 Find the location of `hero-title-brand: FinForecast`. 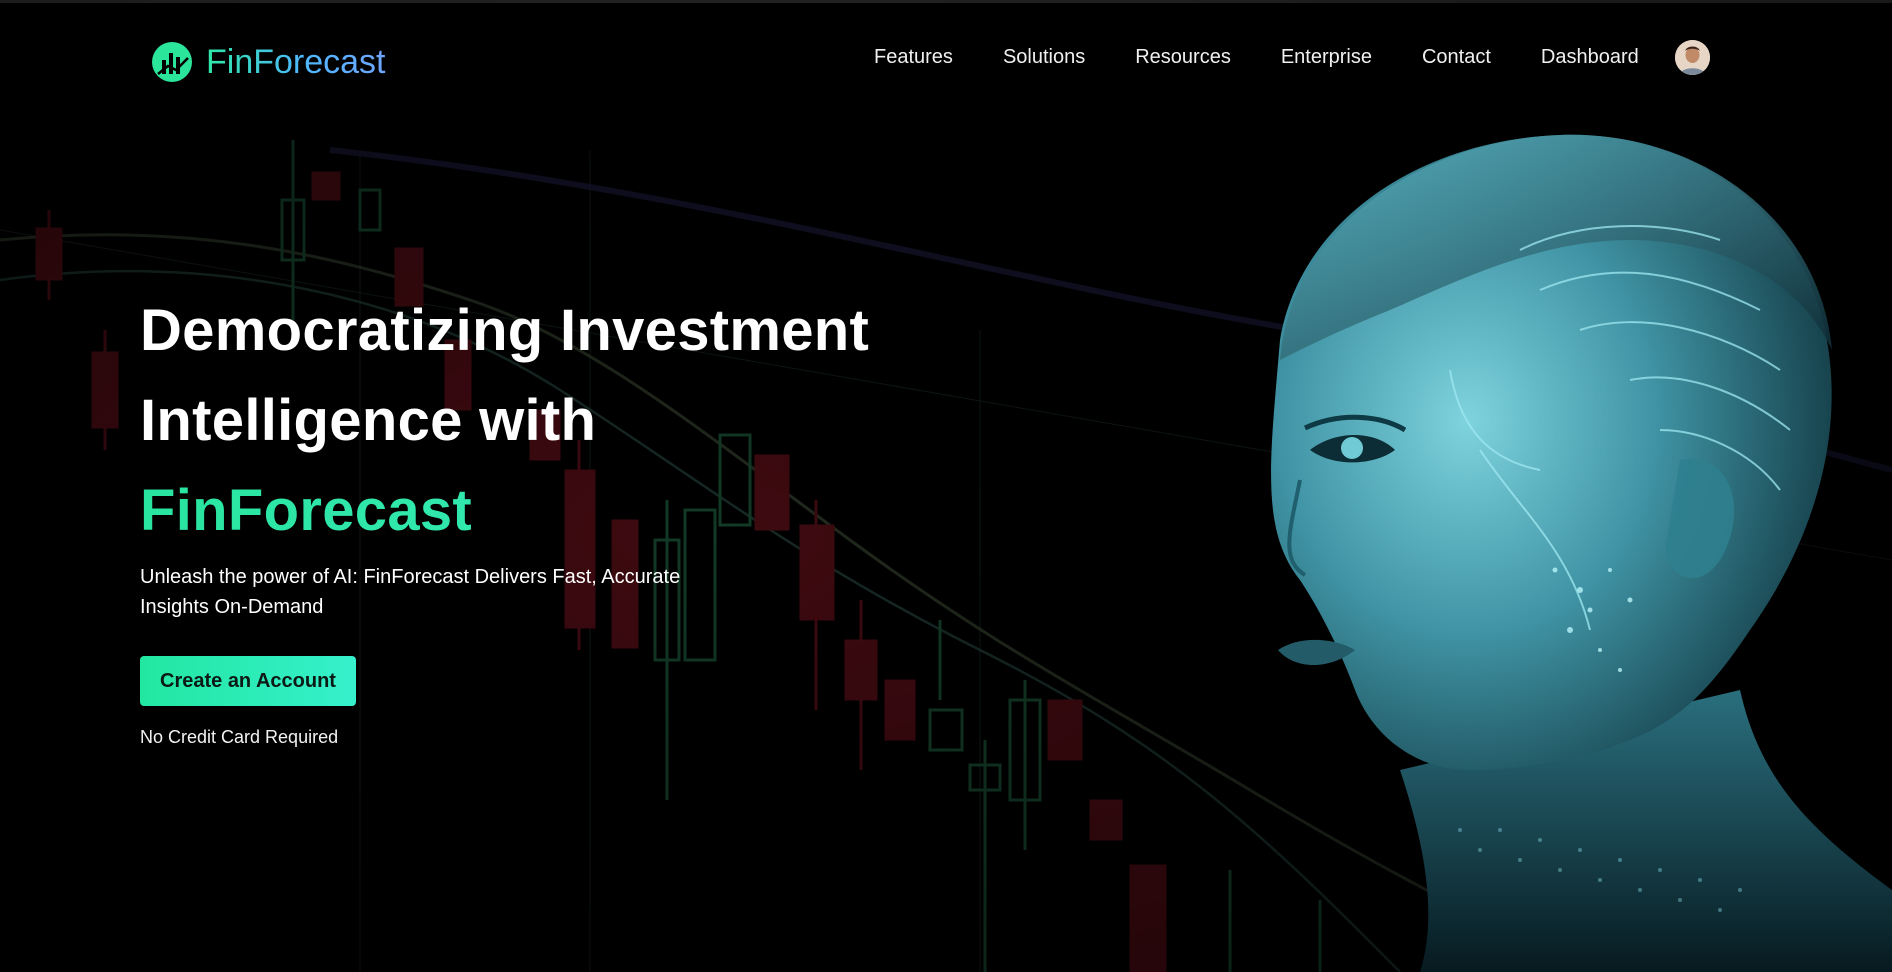

hero-title-brand: FinForecast is located at coordinates (570, 511).